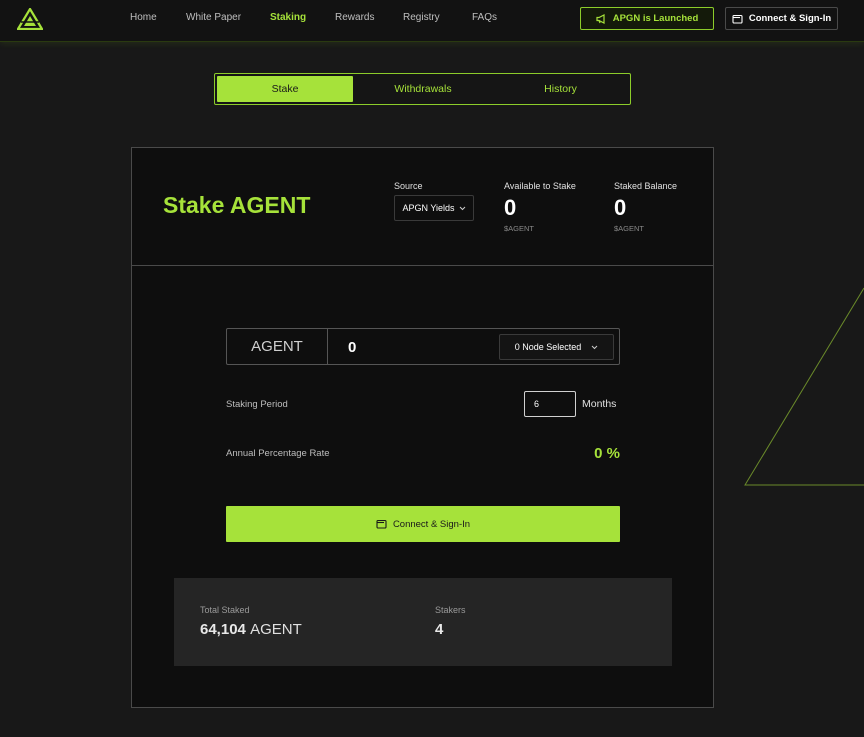 This screenshot has width=864, height=737. What do you see at coordinates (428, 208) in the screenshot?
I see `source-value: APGN Yields` at bounding box center [428, 208].